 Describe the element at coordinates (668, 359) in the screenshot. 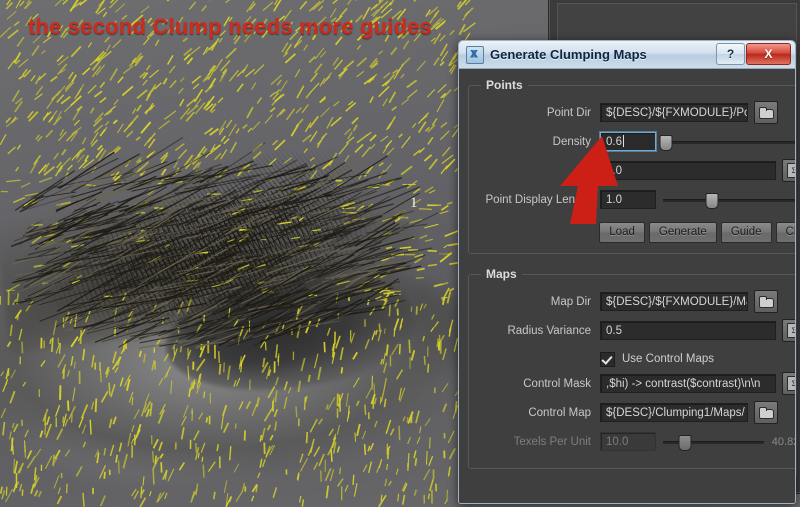

I see `use-control-maps-label: Use Control Maps` at that location.